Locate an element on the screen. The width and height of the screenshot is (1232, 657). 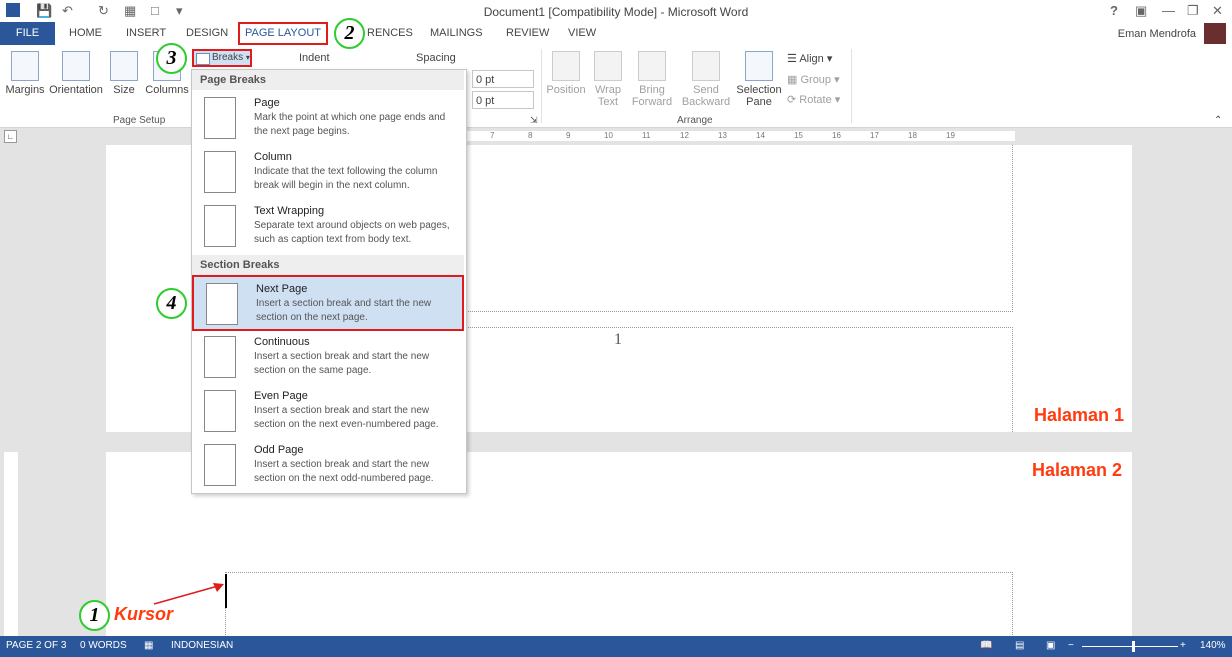
ruler-tick-label: 19 is located at coordinates (950, 135).